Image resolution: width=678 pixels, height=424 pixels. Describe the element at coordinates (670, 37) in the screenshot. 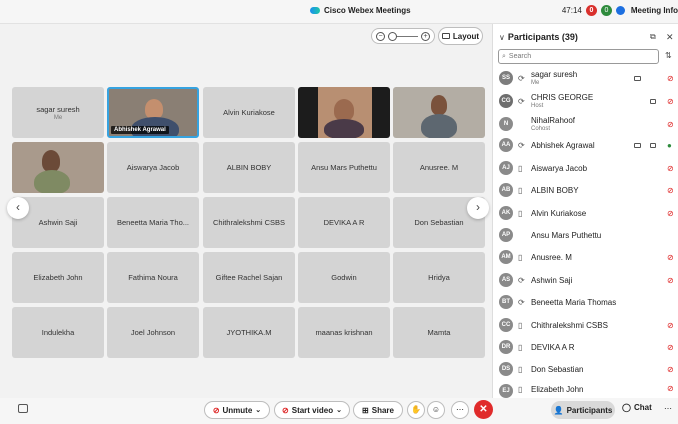

I see `close-icon: ✕` at that location.